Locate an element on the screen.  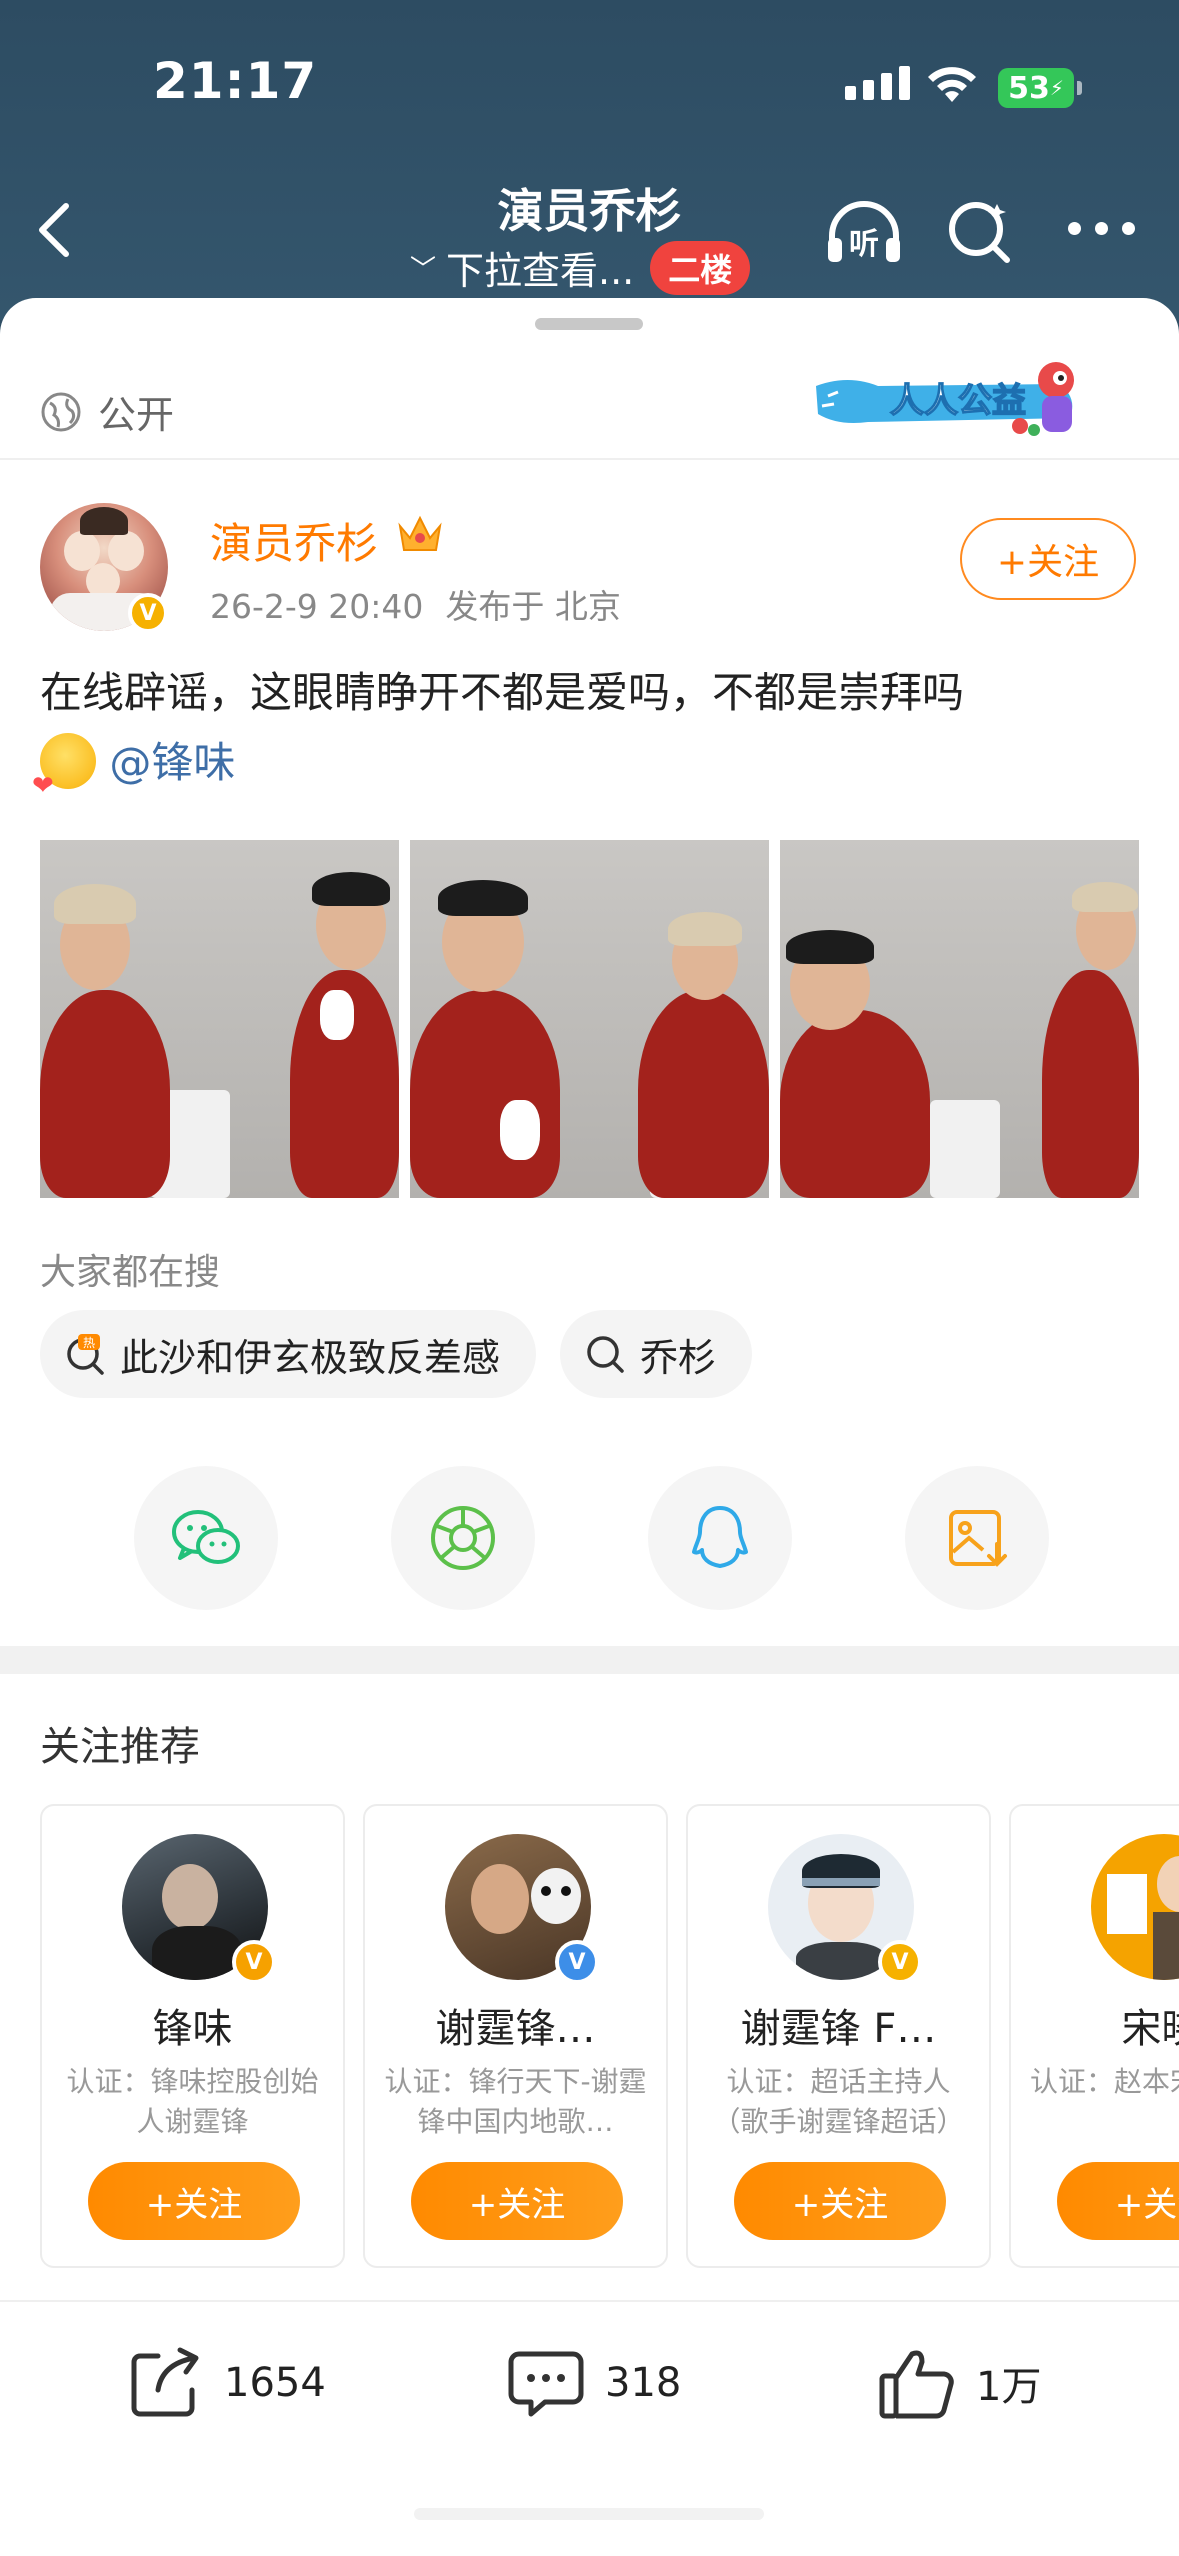
share-wechat-button is located at coordinates (206, 1538).